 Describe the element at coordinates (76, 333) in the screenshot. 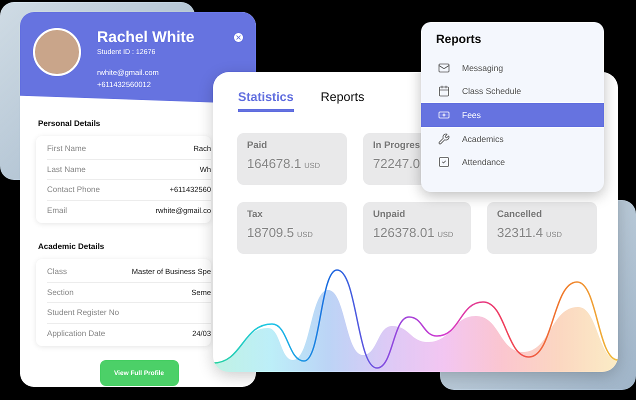

I see `field-label: Application Date` at that location.